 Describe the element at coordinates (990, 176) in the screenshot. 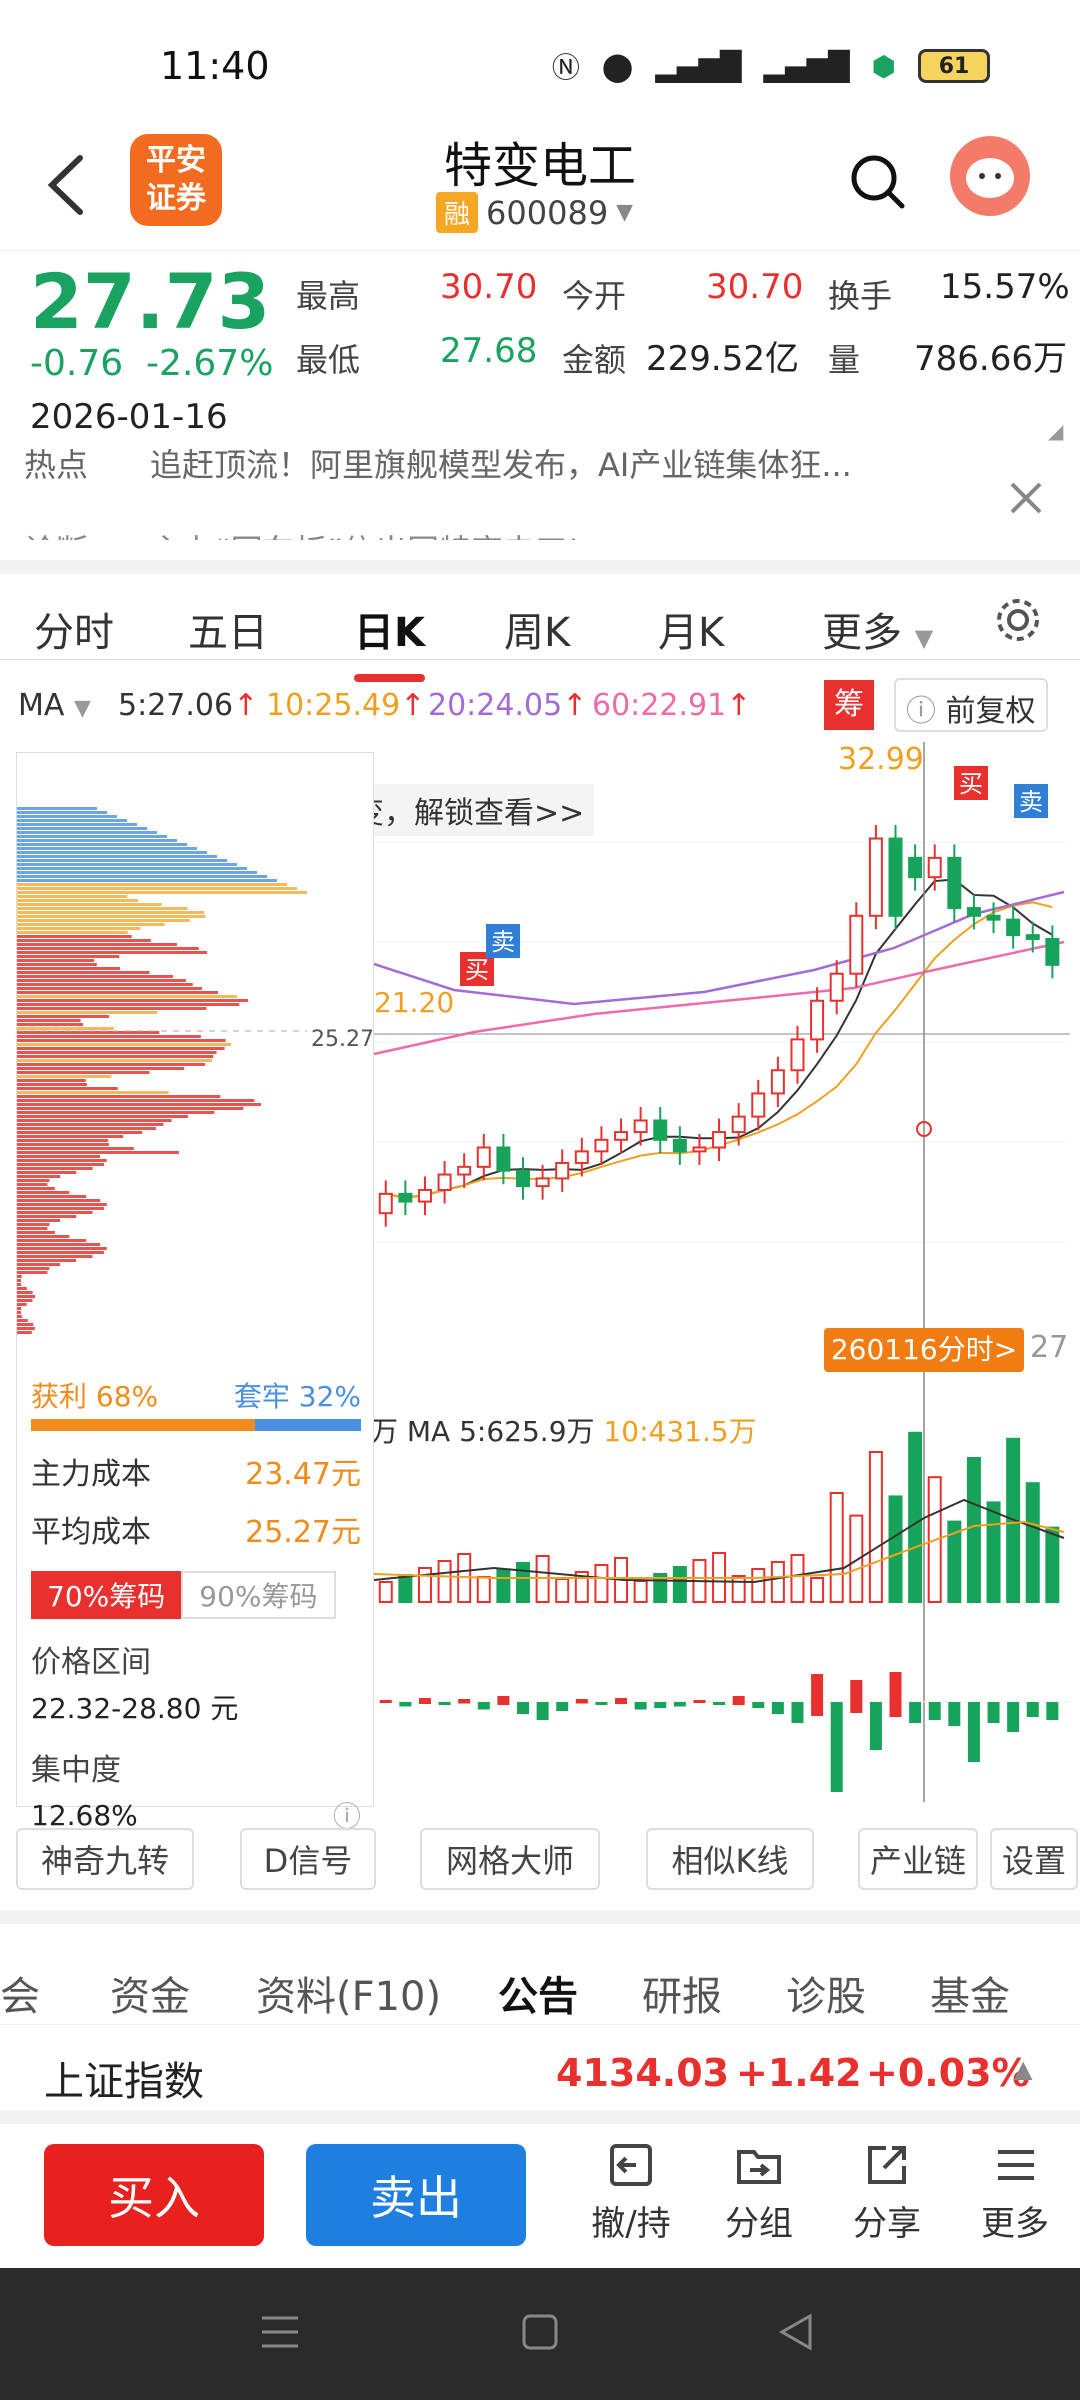

I see `assistant-avatar-icon` at that location.